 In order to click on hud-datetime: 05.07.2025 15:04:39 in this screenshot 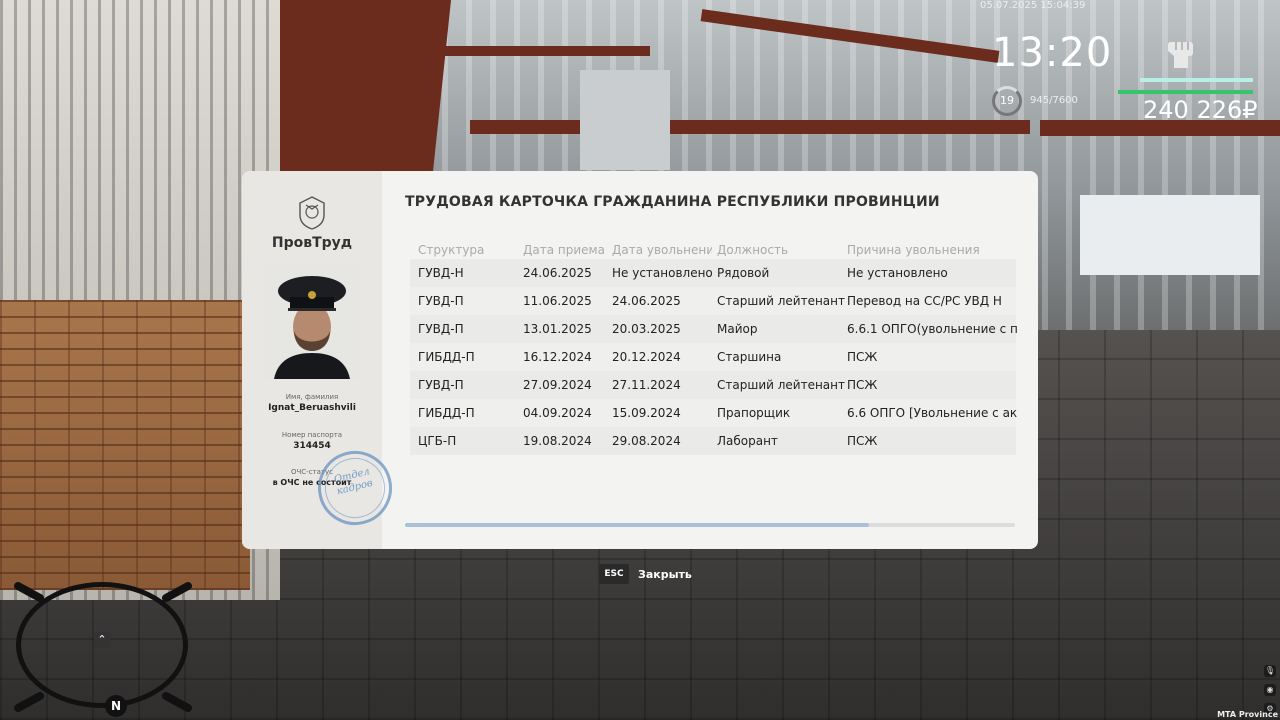, I will do `click(1033, 5)`.